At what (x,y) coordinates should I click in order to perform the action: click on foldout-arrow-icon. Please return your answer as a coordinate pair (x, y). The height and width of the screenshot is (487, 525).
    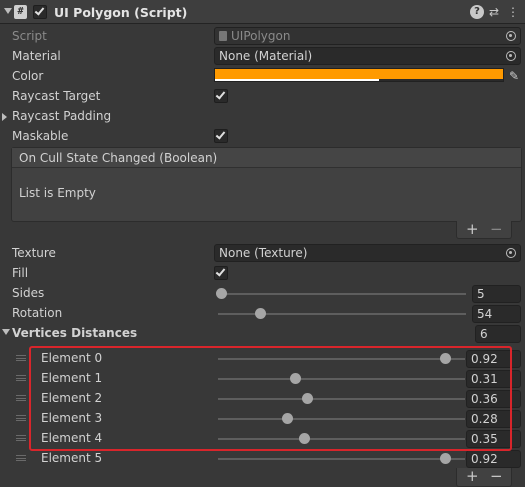
    Looking at the image, I should click on (8, 11).